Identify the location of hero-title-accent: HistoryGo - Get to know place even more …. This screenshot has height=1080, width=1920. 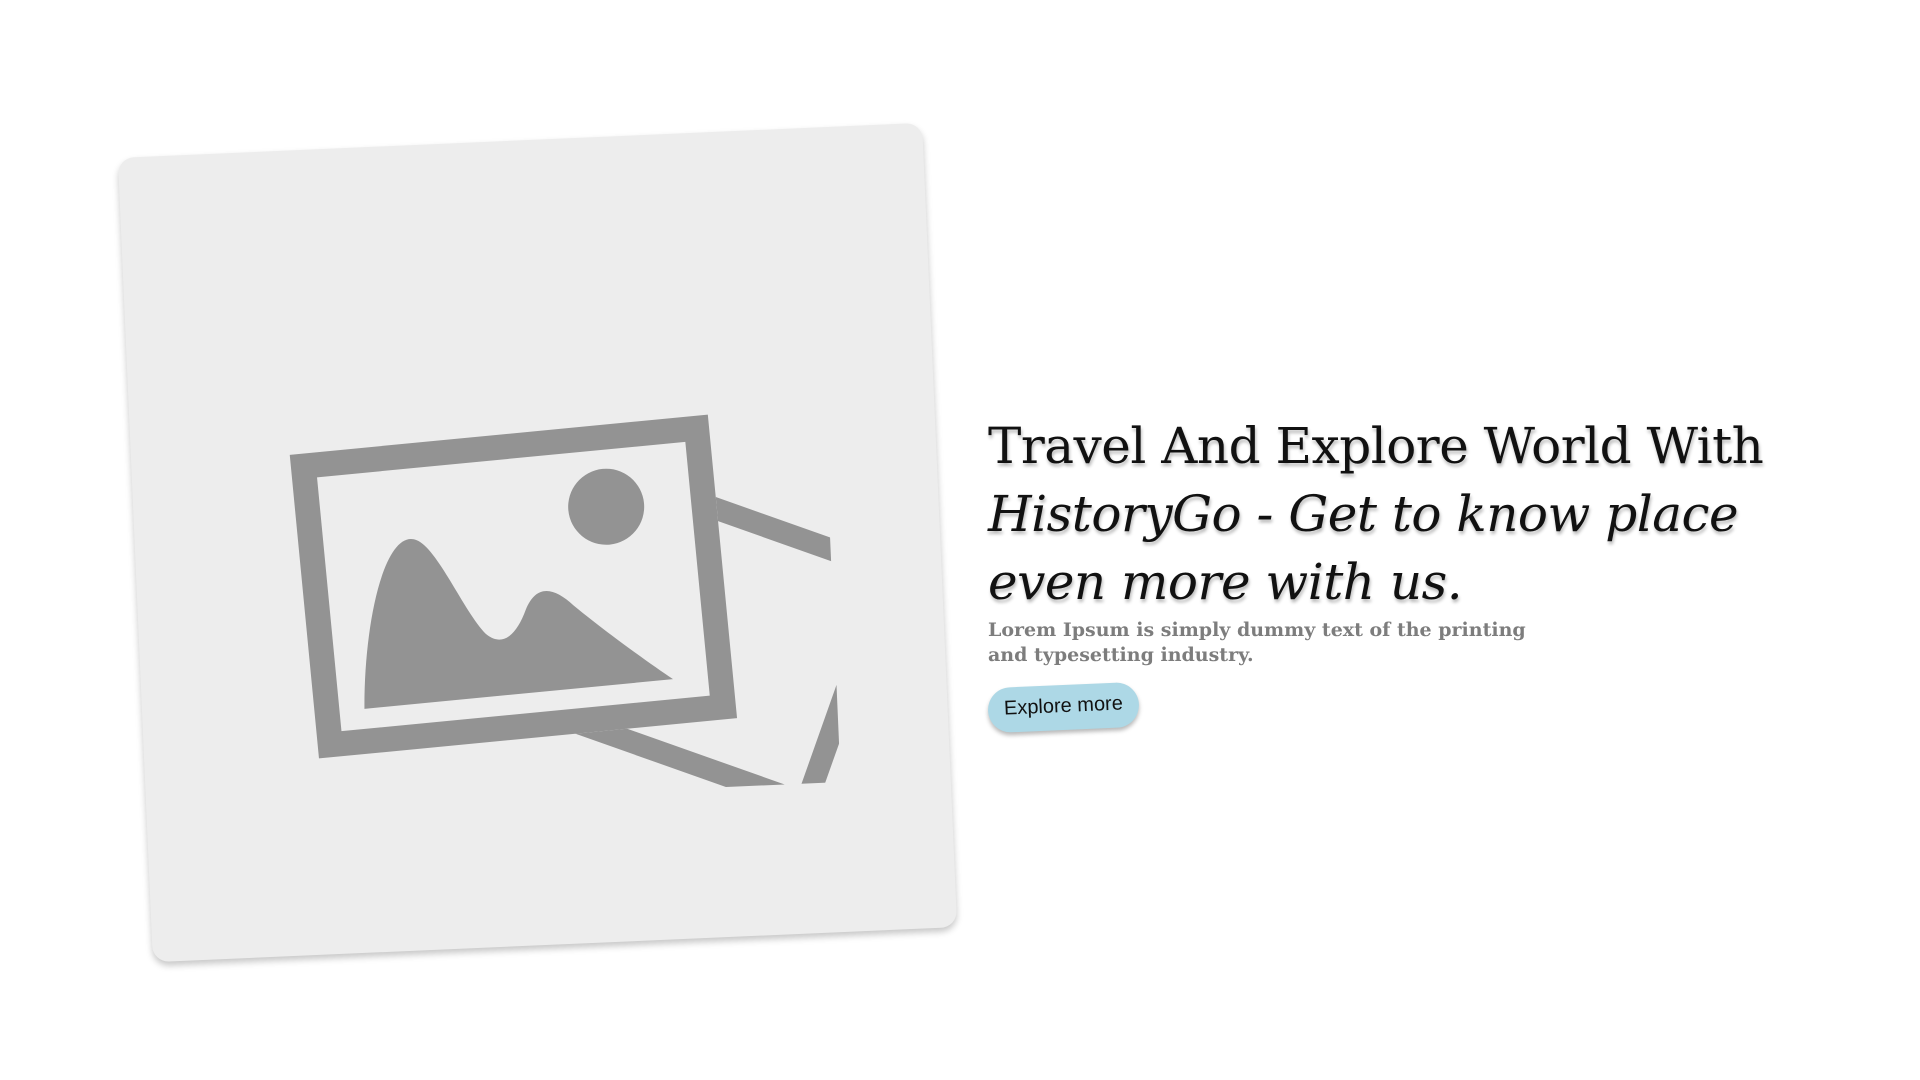
(1363, 548).